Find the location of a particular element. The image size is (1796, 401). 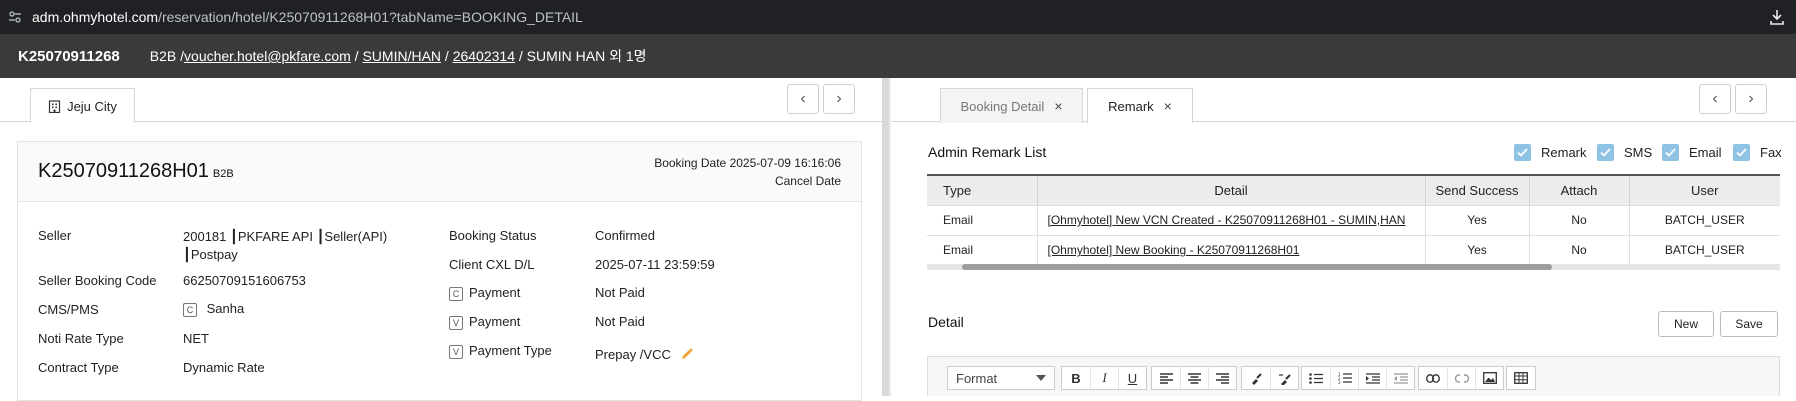

clear-format-icon is located at coordinates (1284, 378).